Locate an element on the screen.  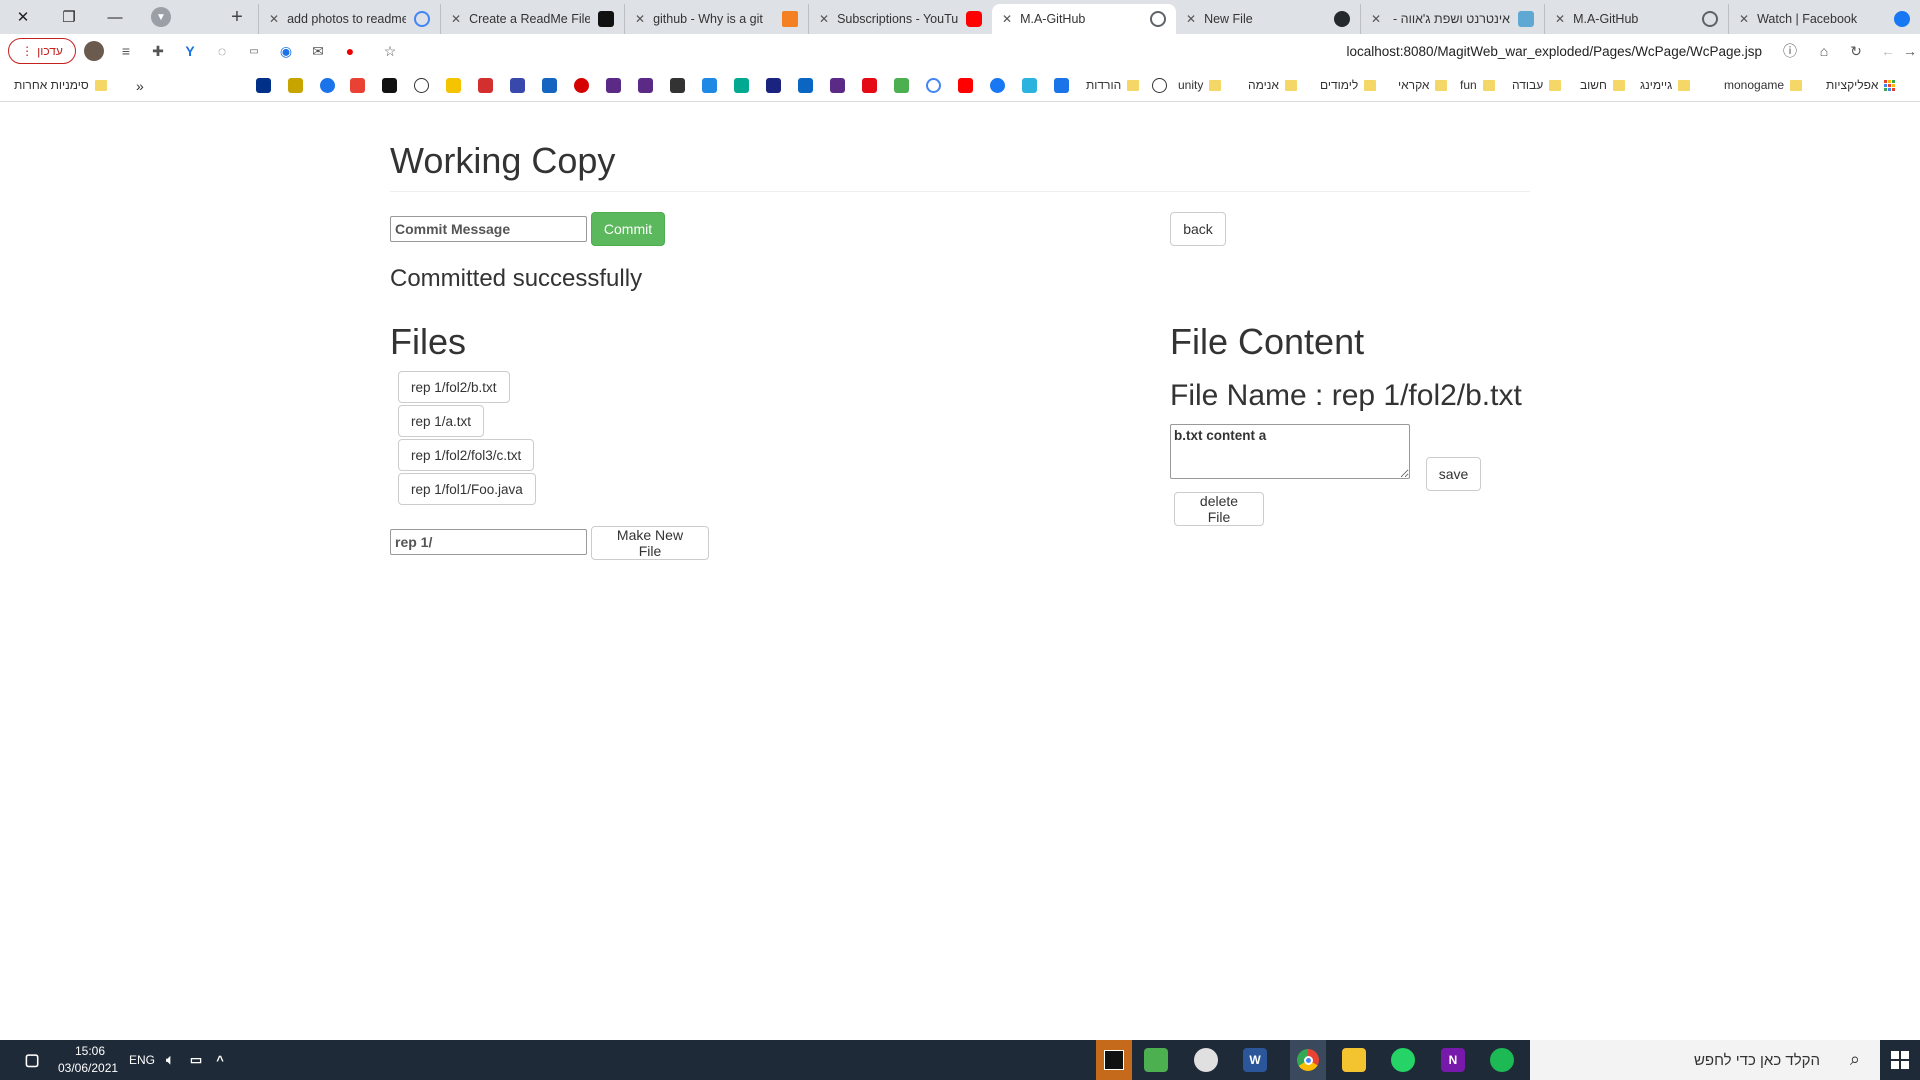
apps-shortcut: אפליקציות is located at coordinates (1861, 85).